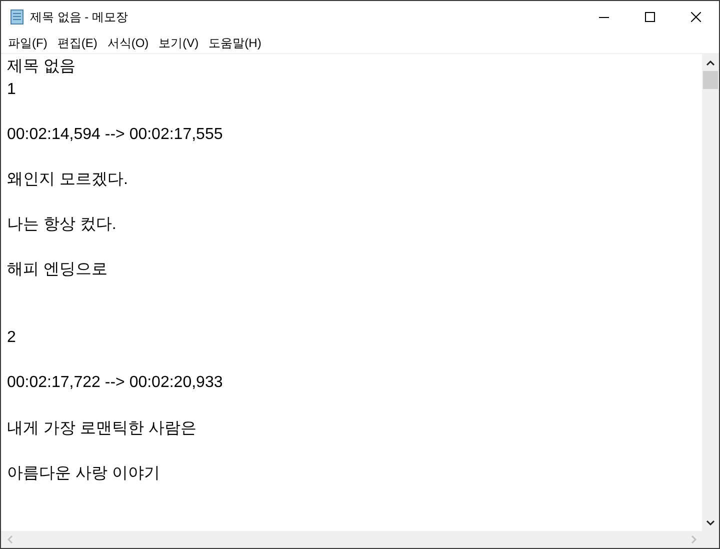 The width and height of the screenshot is (720, 549). What do you see at coordinates (710, 292) in the screenshot?
I see `vertical-scrollbar` at bounding box center [710, 292].